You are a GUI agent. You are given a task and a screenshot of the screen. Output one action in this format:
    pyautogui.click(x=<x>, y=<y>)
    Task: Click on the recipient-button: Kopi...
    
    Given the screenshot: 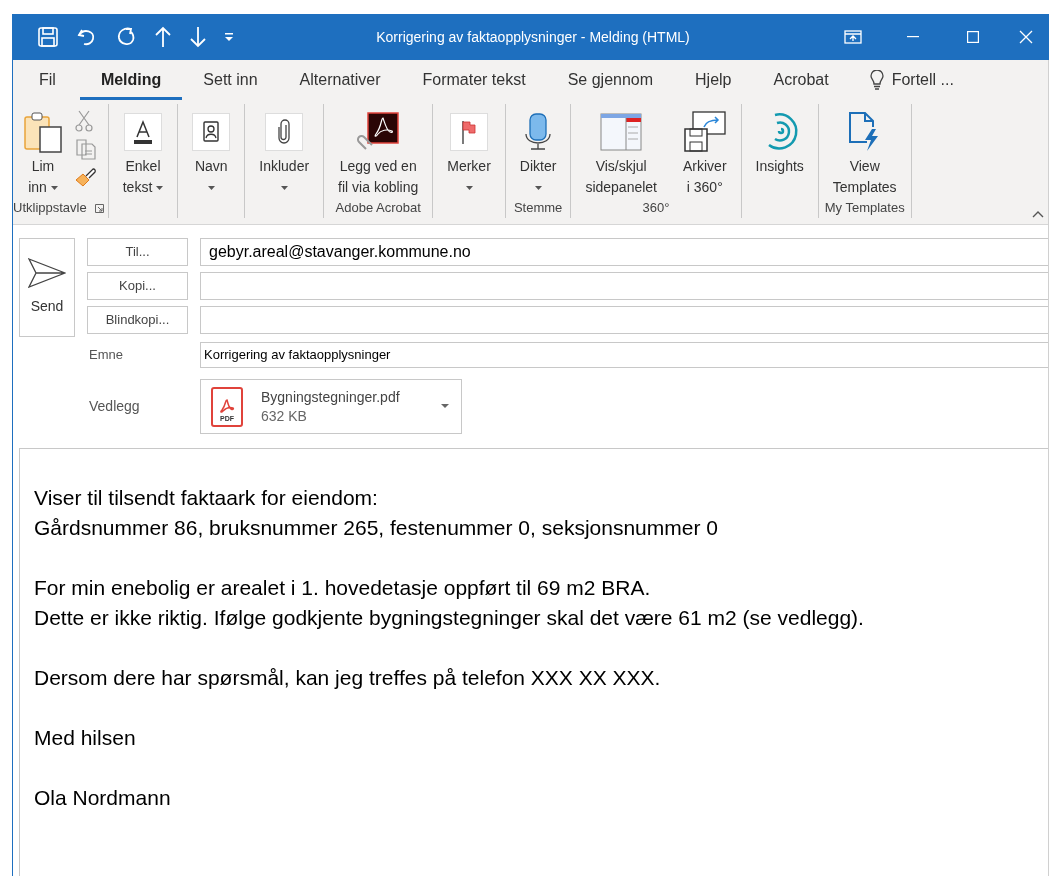 What is the action you would take?
    pyautogui.click(x=137, y=286)
    